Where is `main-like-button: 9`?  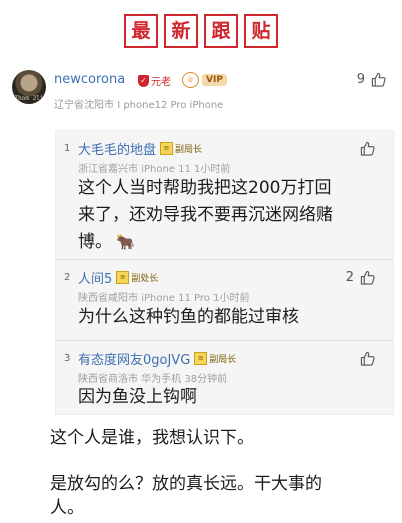 main-like-button: 9 is located at coordinates (371, 79).